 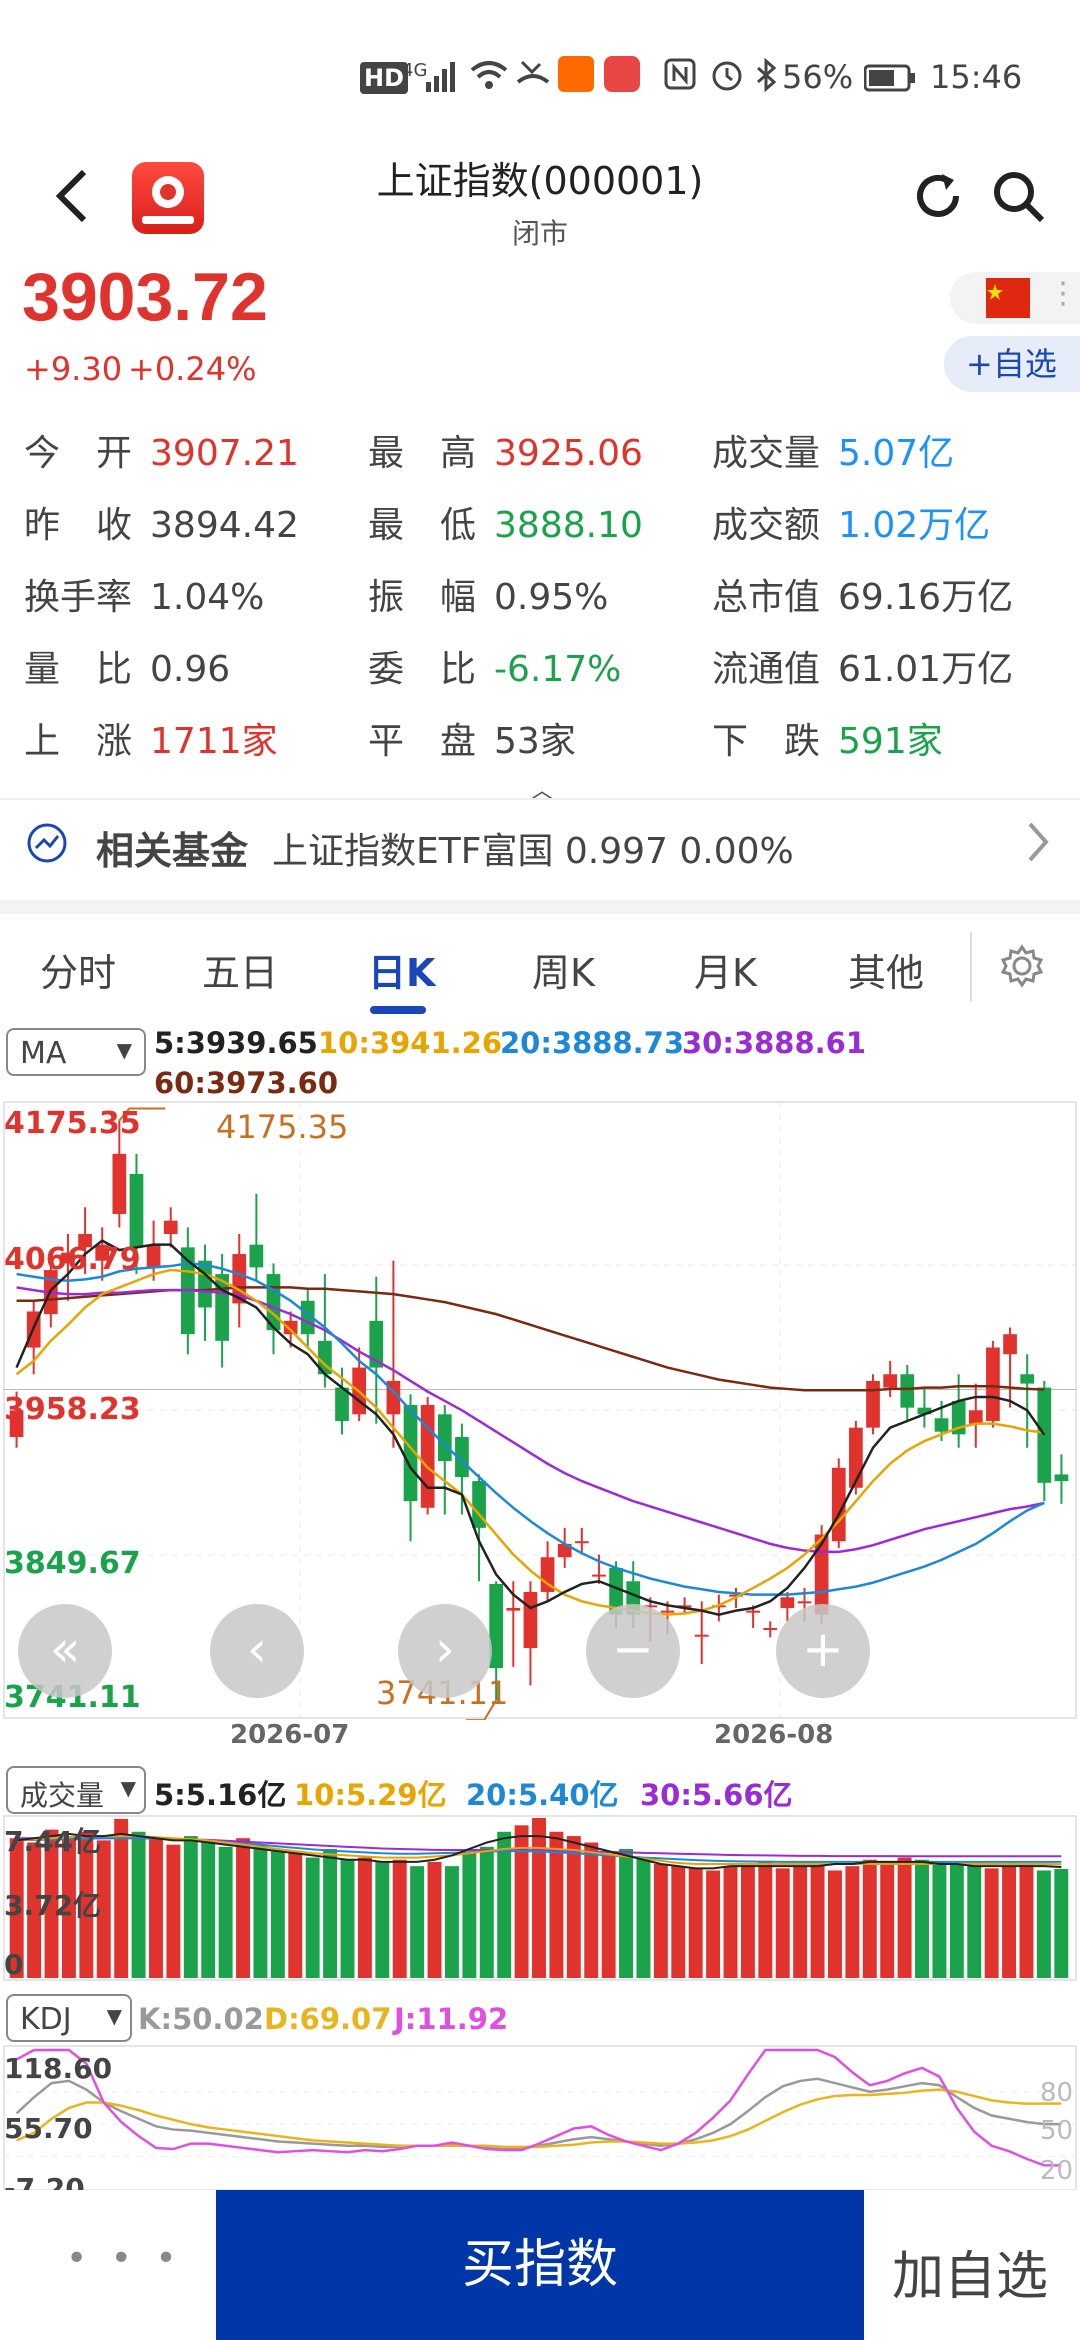 What do you see at coordinates (533, 78) in the screenshot?
I see `missed-call-icon` at bounding box center [533, 78].